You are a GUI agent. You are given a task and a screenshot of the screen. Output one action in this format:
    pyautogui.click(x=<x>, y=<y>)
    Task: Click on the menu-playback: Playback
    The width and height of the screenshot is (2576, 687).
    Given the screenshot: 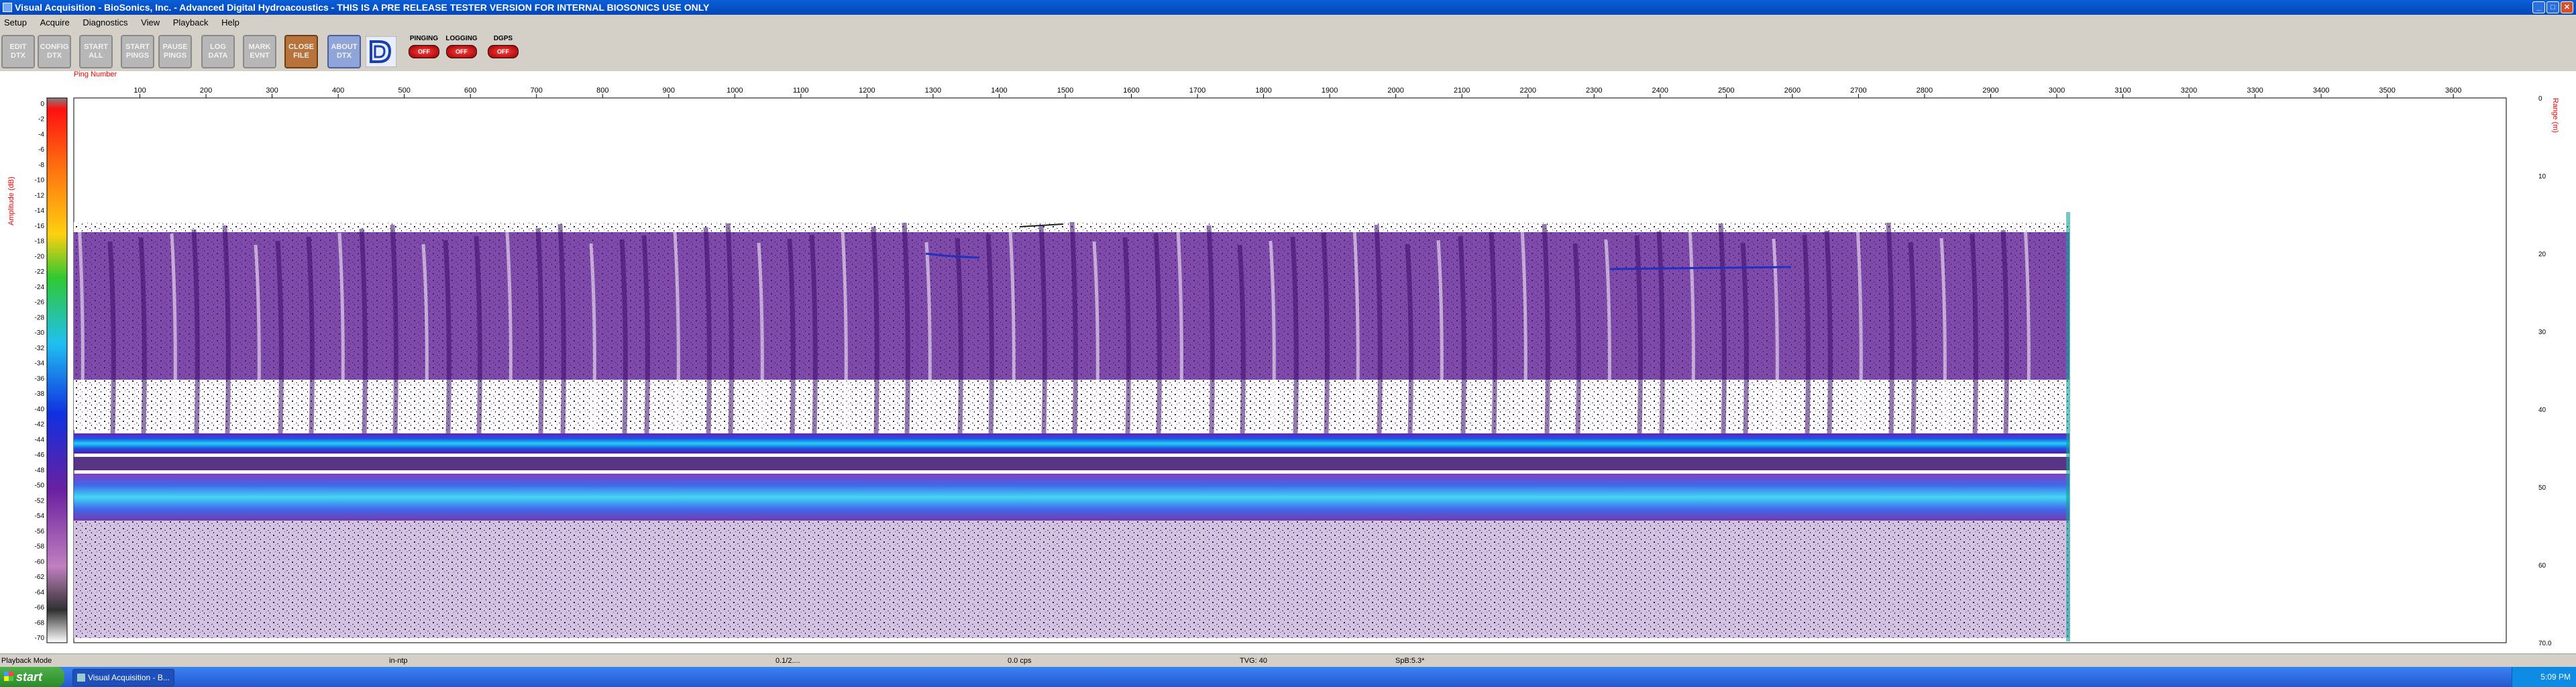 What is the action you would take?
    pyautogui.click(x=191, y=22)
    